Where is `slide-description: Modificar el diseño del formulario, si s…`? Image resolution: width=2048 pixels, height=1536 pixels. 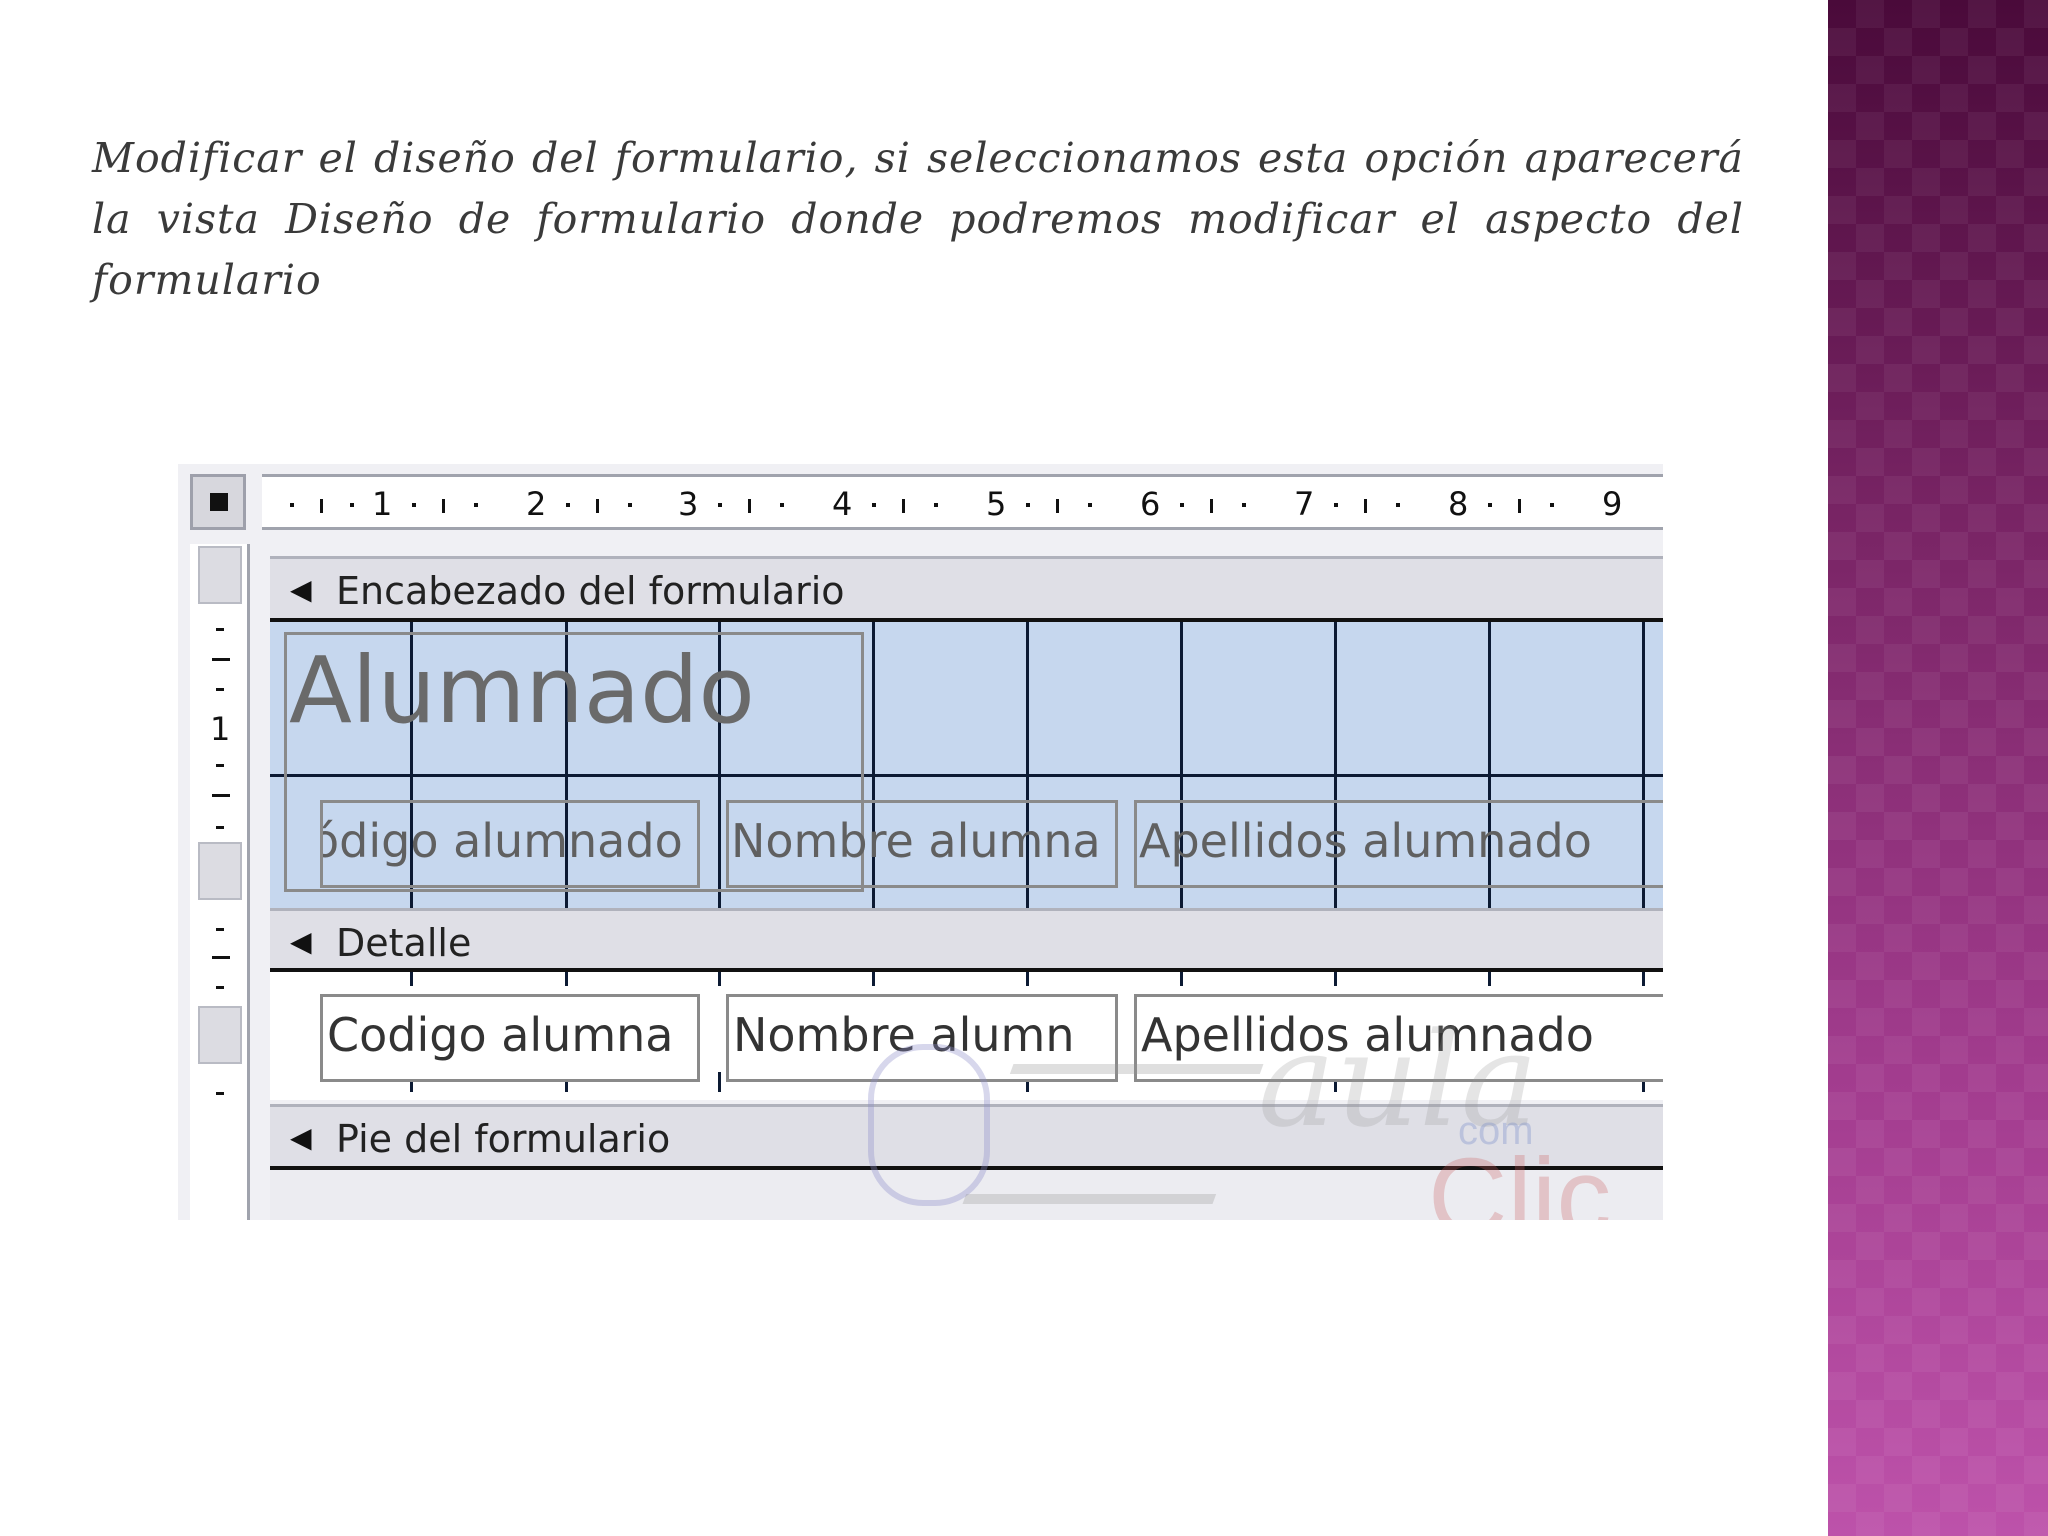
slide-description: Modificar el diseño del formulario, si s… is located at coordinates (918, 219).